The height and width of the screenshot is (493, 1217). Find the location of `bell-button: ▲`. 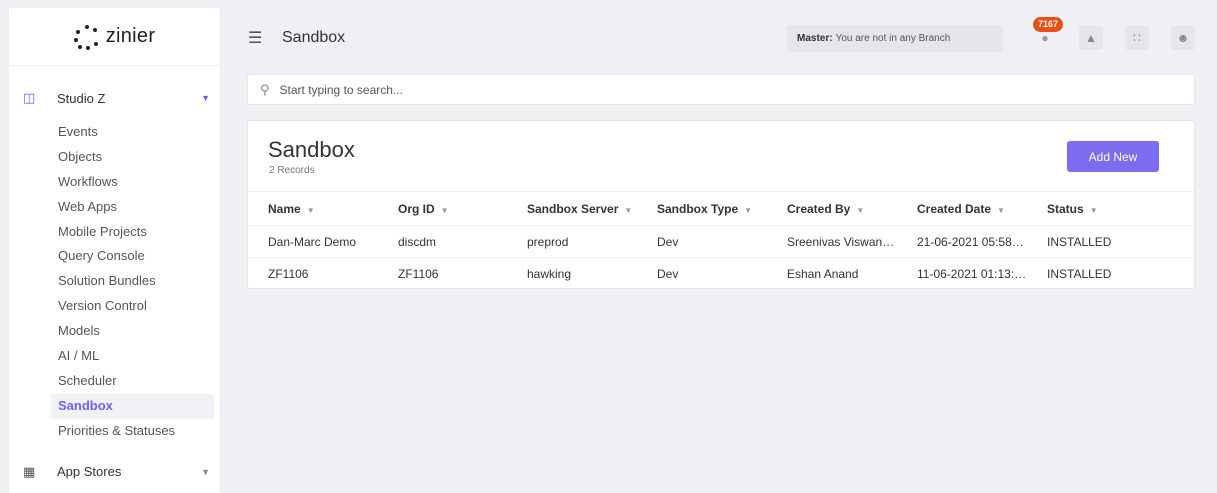

bell-button: ▲ is located at coordinates (1091, 38).